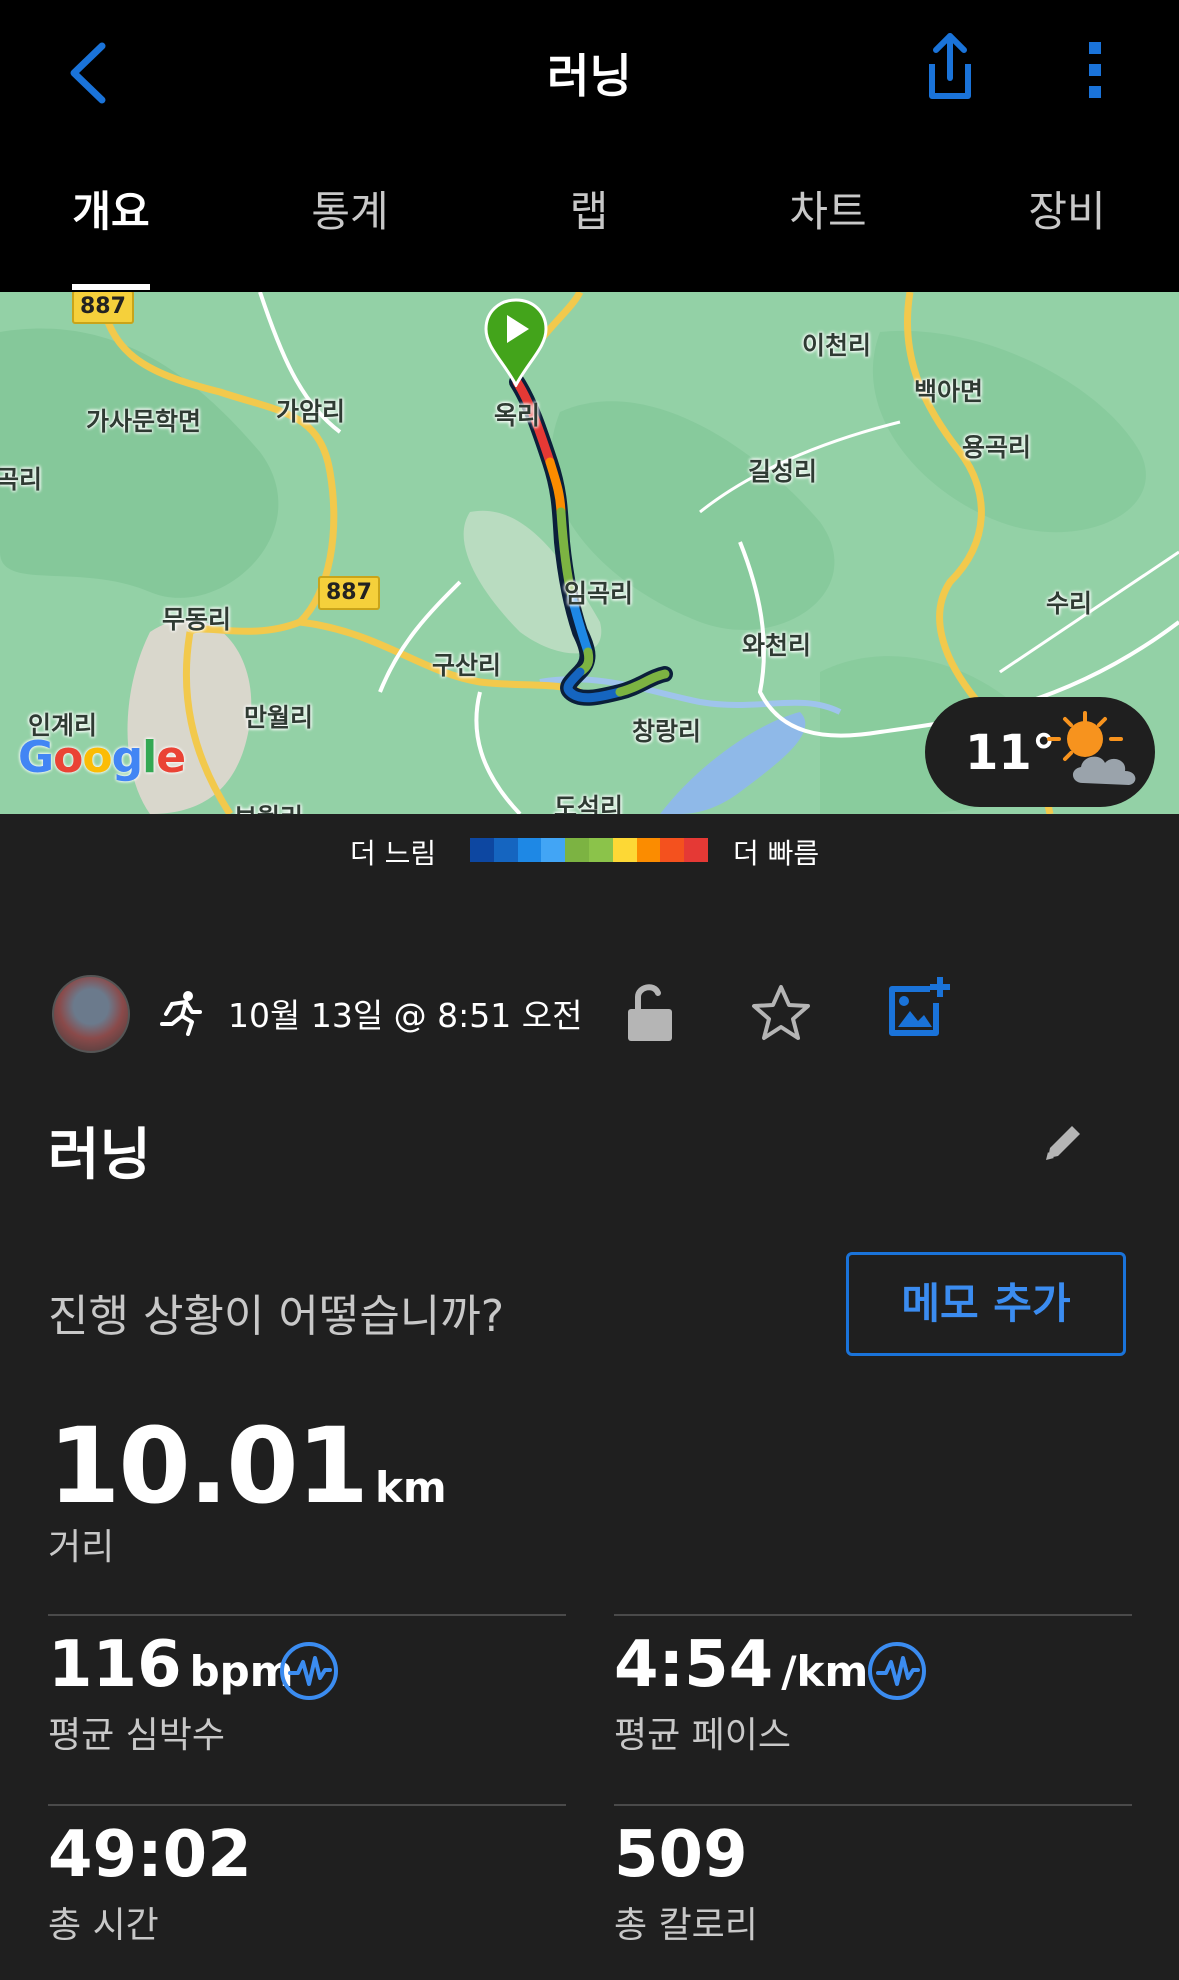 This screenshot has width=1179, height=1980. I want to click on star-icon, so click(781, 1013).